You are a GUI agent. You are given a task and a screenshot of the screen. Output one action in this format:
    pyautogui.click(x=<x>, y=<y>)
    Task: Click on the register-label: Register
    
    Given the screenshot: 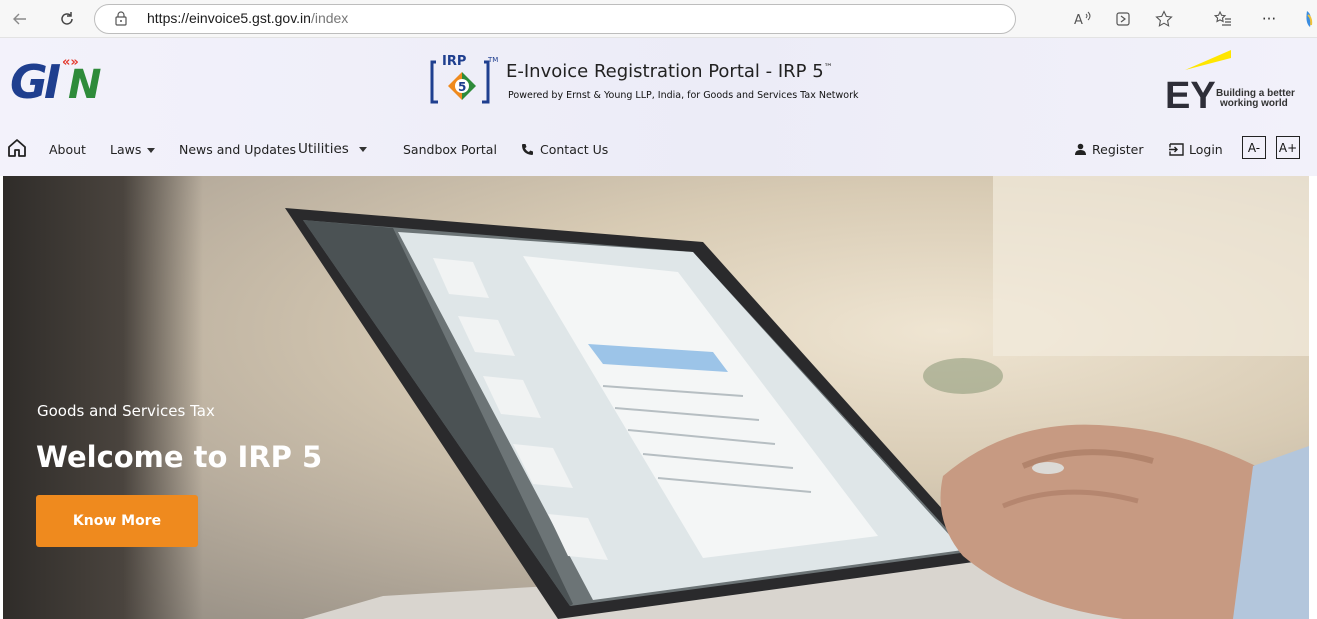 What is the action you would take?
    pyautogui.click(x=1118, y=149)
    